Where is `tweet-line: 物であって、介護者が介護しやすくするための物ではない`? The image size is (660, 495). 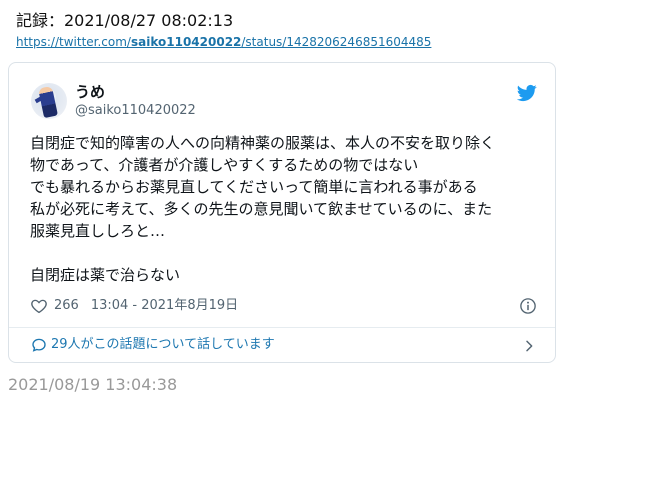
tweet-line: 物であって、介護者が介護しやすくするための物ではない is located at coordinates (224, 165).